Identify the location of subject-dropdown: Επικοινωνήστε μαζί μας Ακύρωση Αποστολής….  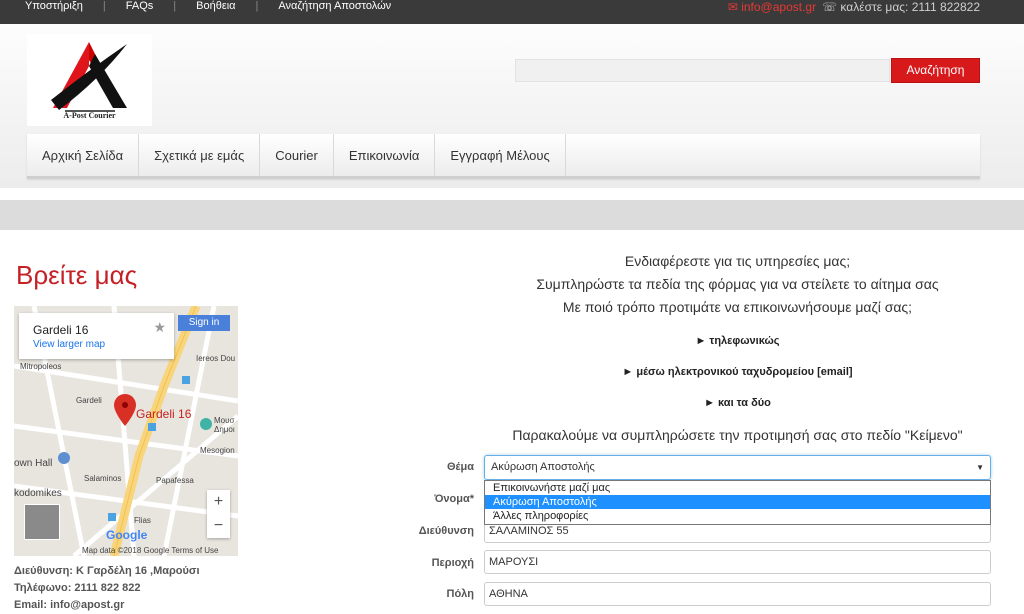
(737, 502).